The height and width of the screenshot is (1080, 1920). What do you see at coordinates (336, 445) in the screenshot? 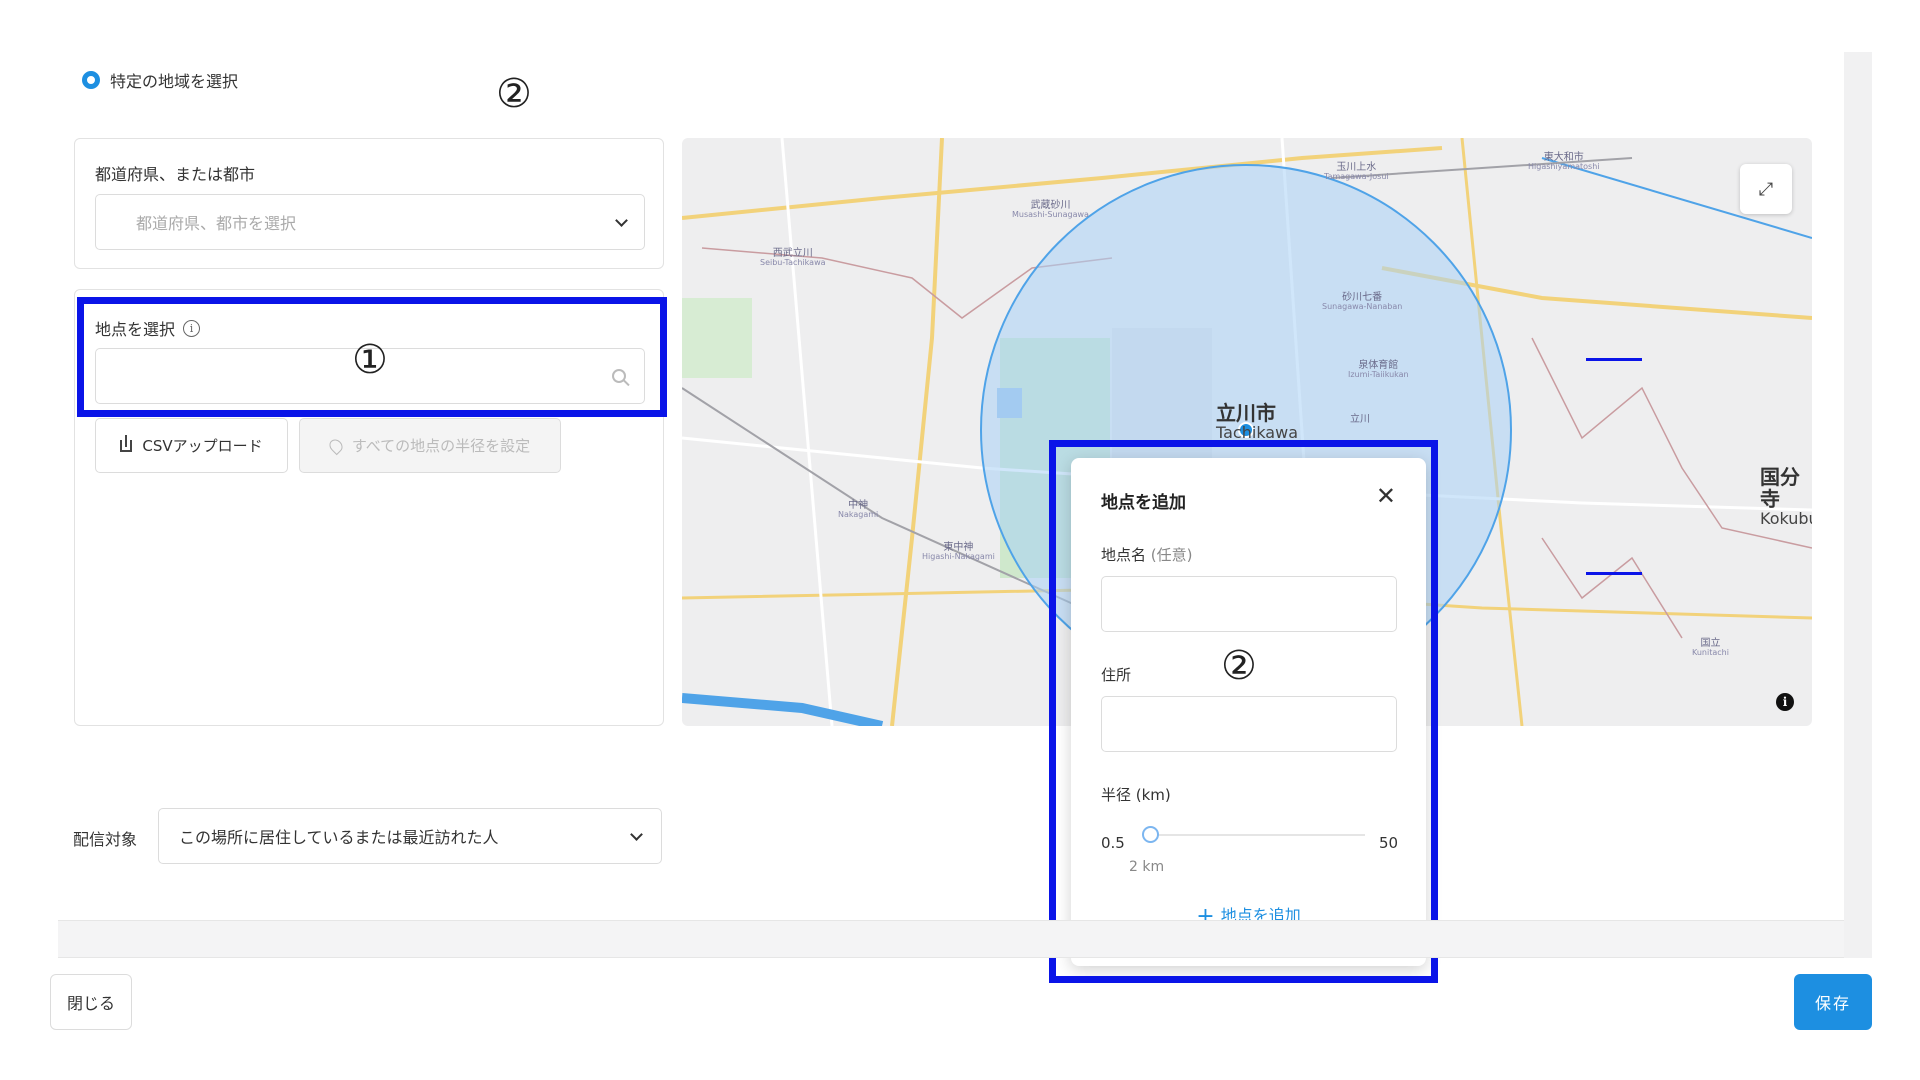
I see `location-pin-icon` at bounding box center [336, 445].